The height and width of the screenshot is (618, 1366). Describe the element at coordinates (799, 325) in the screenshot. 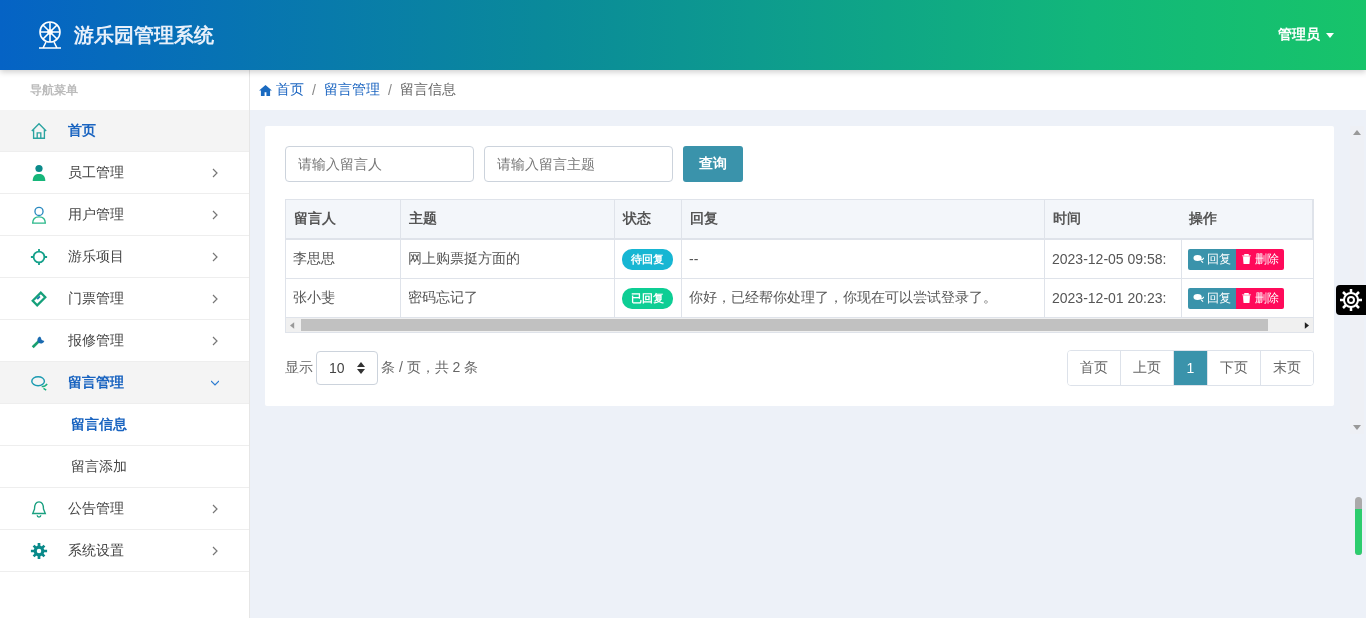

I see `horizontal-scrollbar` at that location.